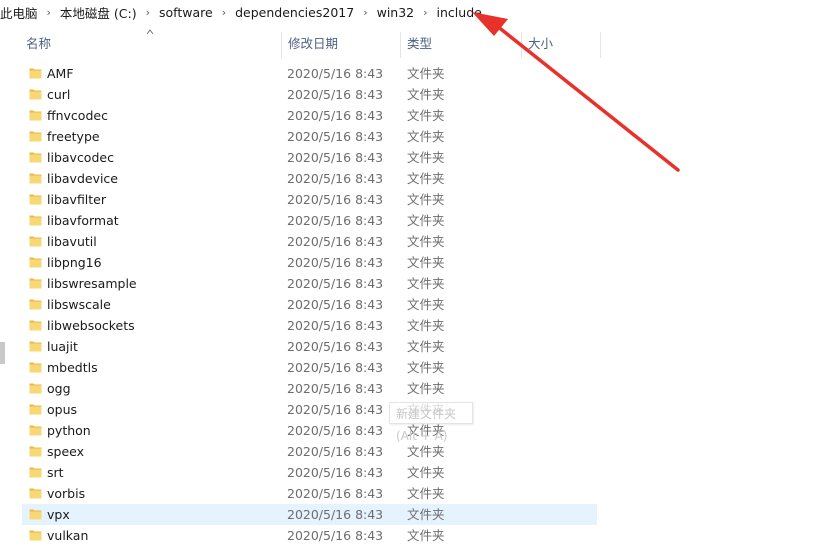 The height and width of the screenshot is (554, 819). What do you see at coordinates (150, 32) in the screenshot?
I see `sort-ascending-icon` at bounding box center [150, 32].